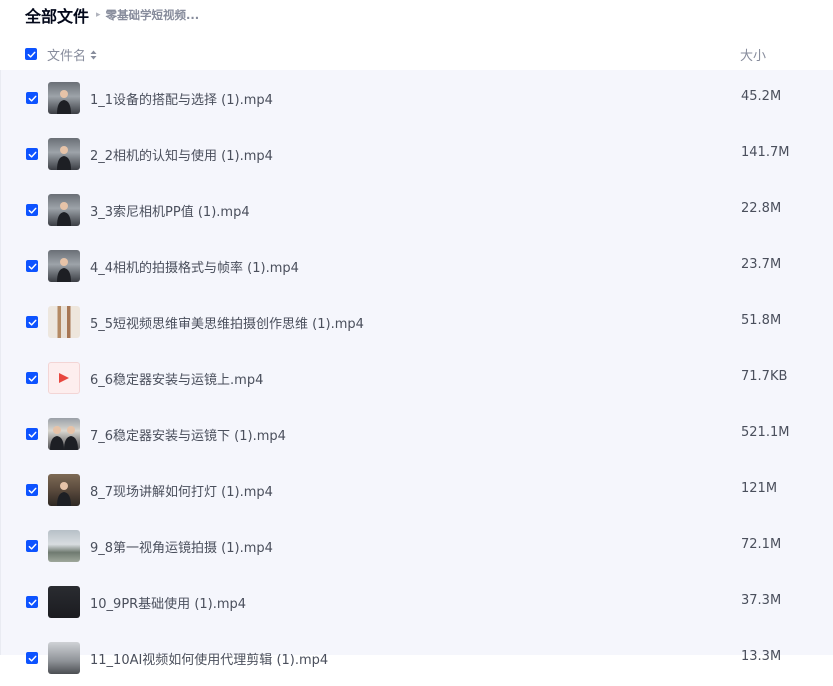 The image size is (833, 686). Describe the element at coordinates (417, 322) in the screenshot. I see `file-row: 5_5短视频思维审美思维拍摄创作思维 (1).mp4 51.8M` at that location.